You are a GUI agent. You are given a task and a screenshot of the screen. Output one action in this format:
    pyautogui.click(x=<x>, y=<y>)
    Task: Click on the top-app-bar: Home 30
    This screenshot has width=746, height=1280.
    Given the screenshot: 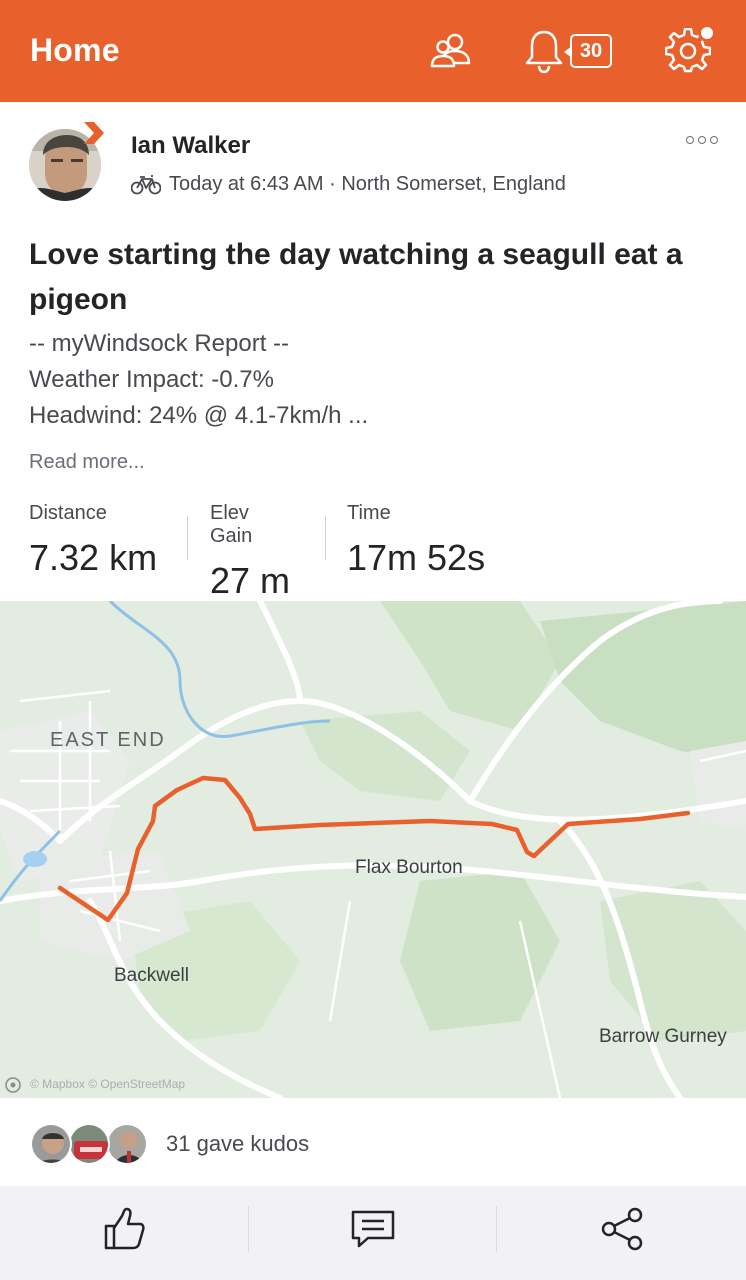 What is the action you would take?
    pyautogui.click(x=373, y=51)
    